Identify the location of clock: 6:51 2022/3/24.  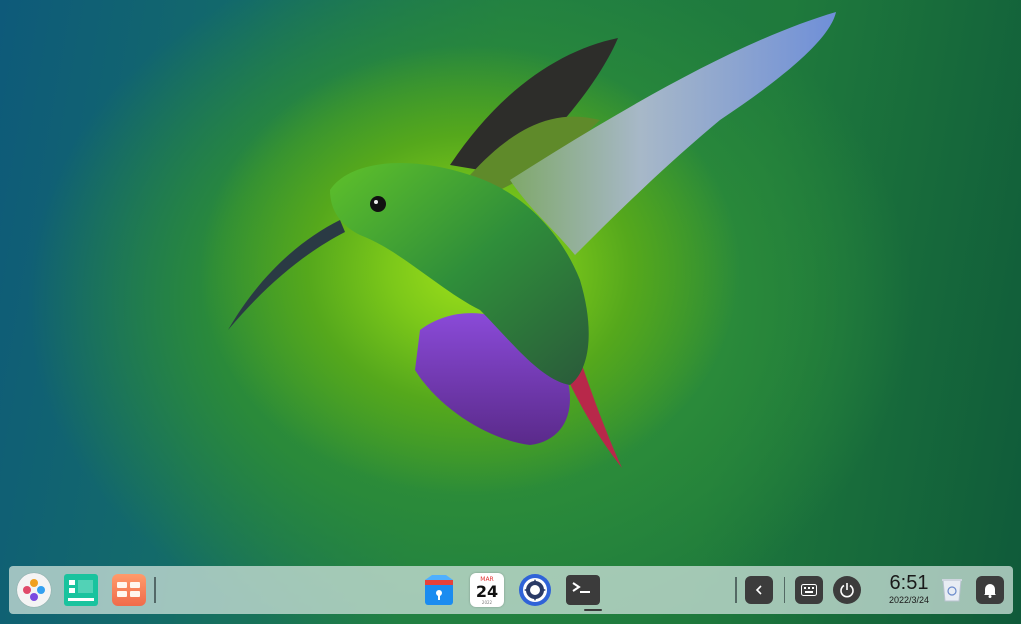
(909, 591).